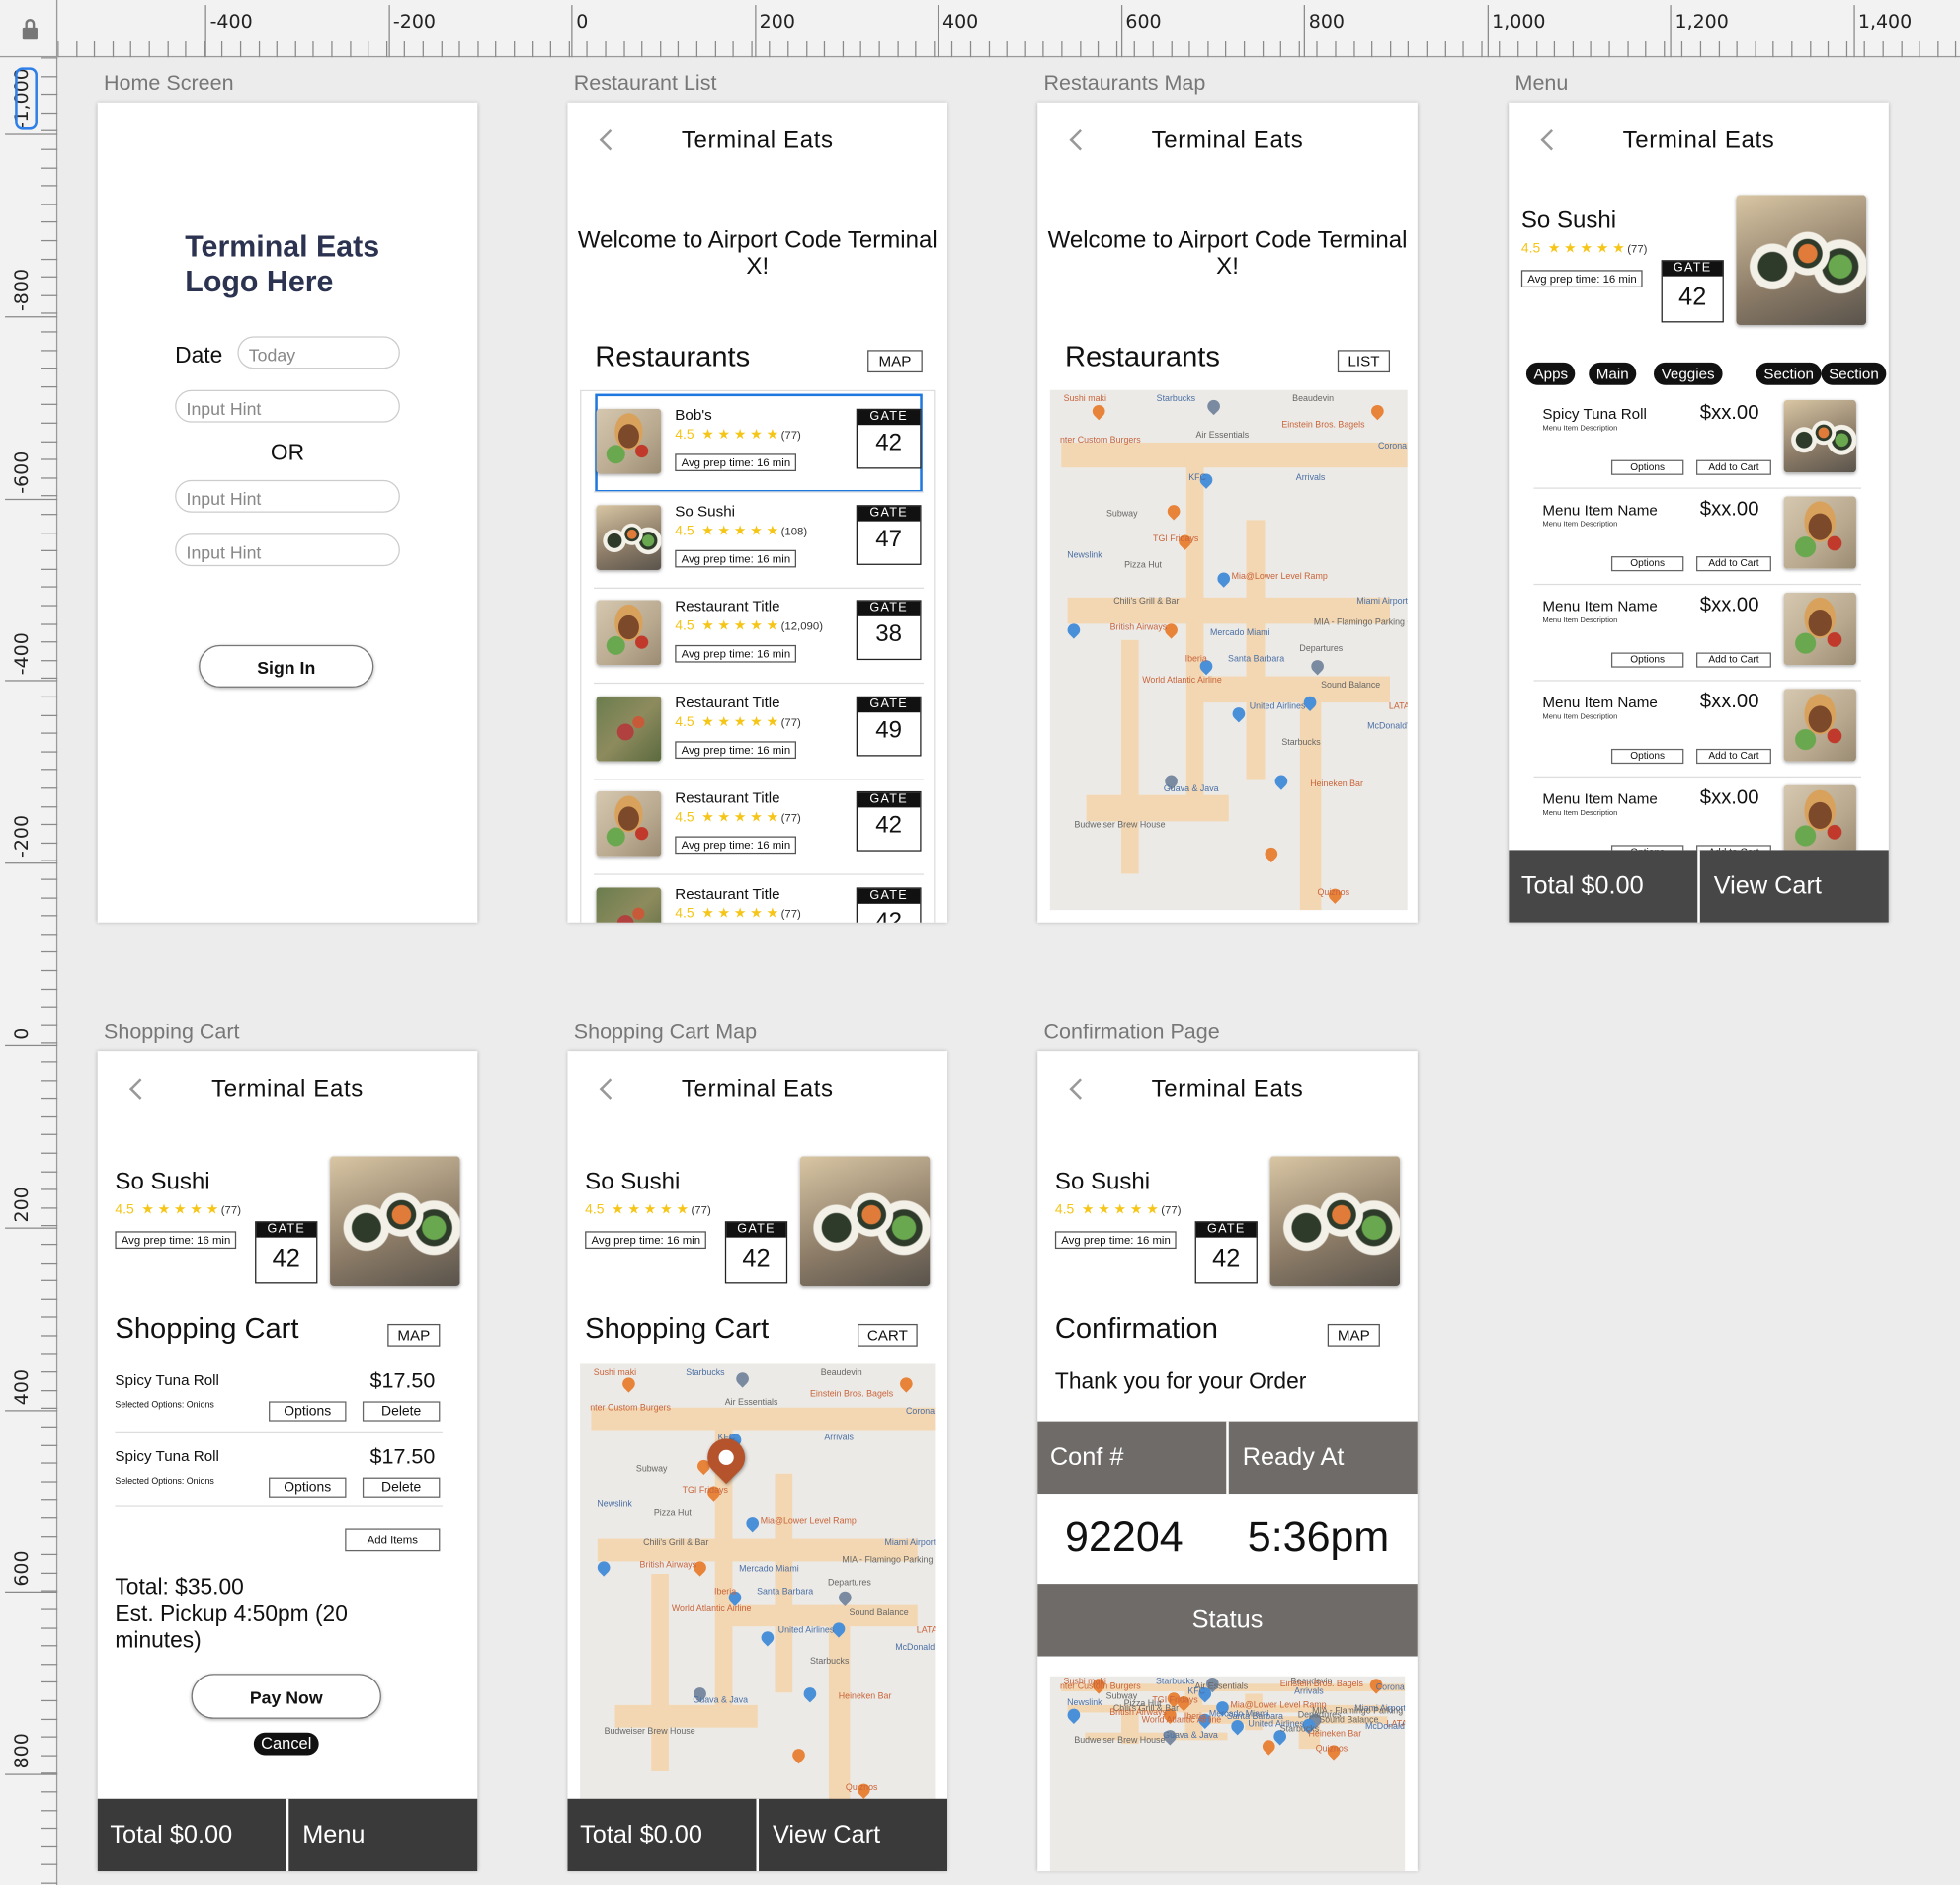  Describe the element at coordinates (318, 352) in the screenshot. I see `date-field: Today` at that location.